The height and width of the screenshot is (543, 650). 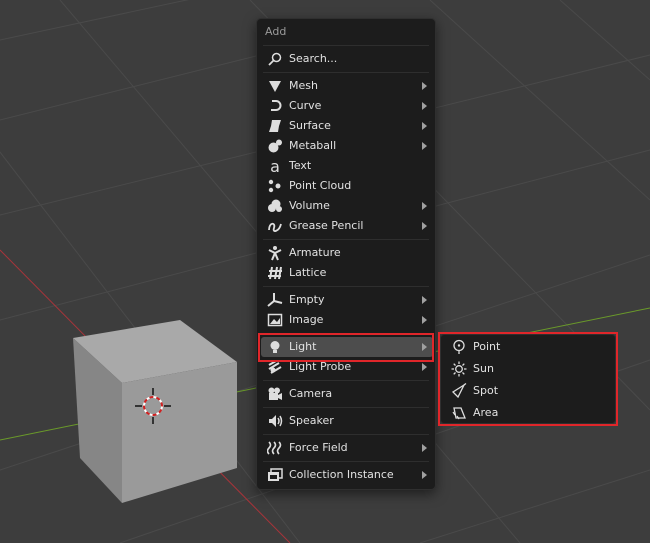 What do you see at coordinates (275, 347) in the screenshot?
I see `light-icon` at bounding box center [275, 347].